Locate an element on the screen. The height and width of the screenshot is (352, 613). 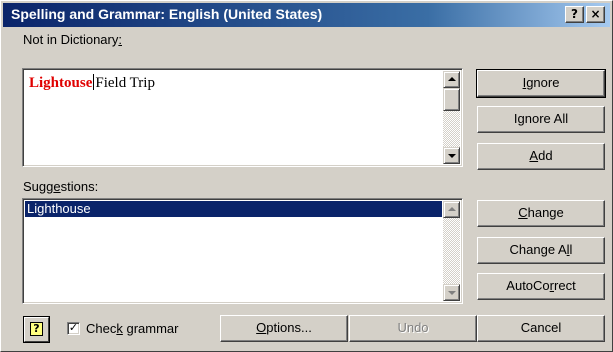
dictionary-scrollbar is located at coordinates (451, 117).